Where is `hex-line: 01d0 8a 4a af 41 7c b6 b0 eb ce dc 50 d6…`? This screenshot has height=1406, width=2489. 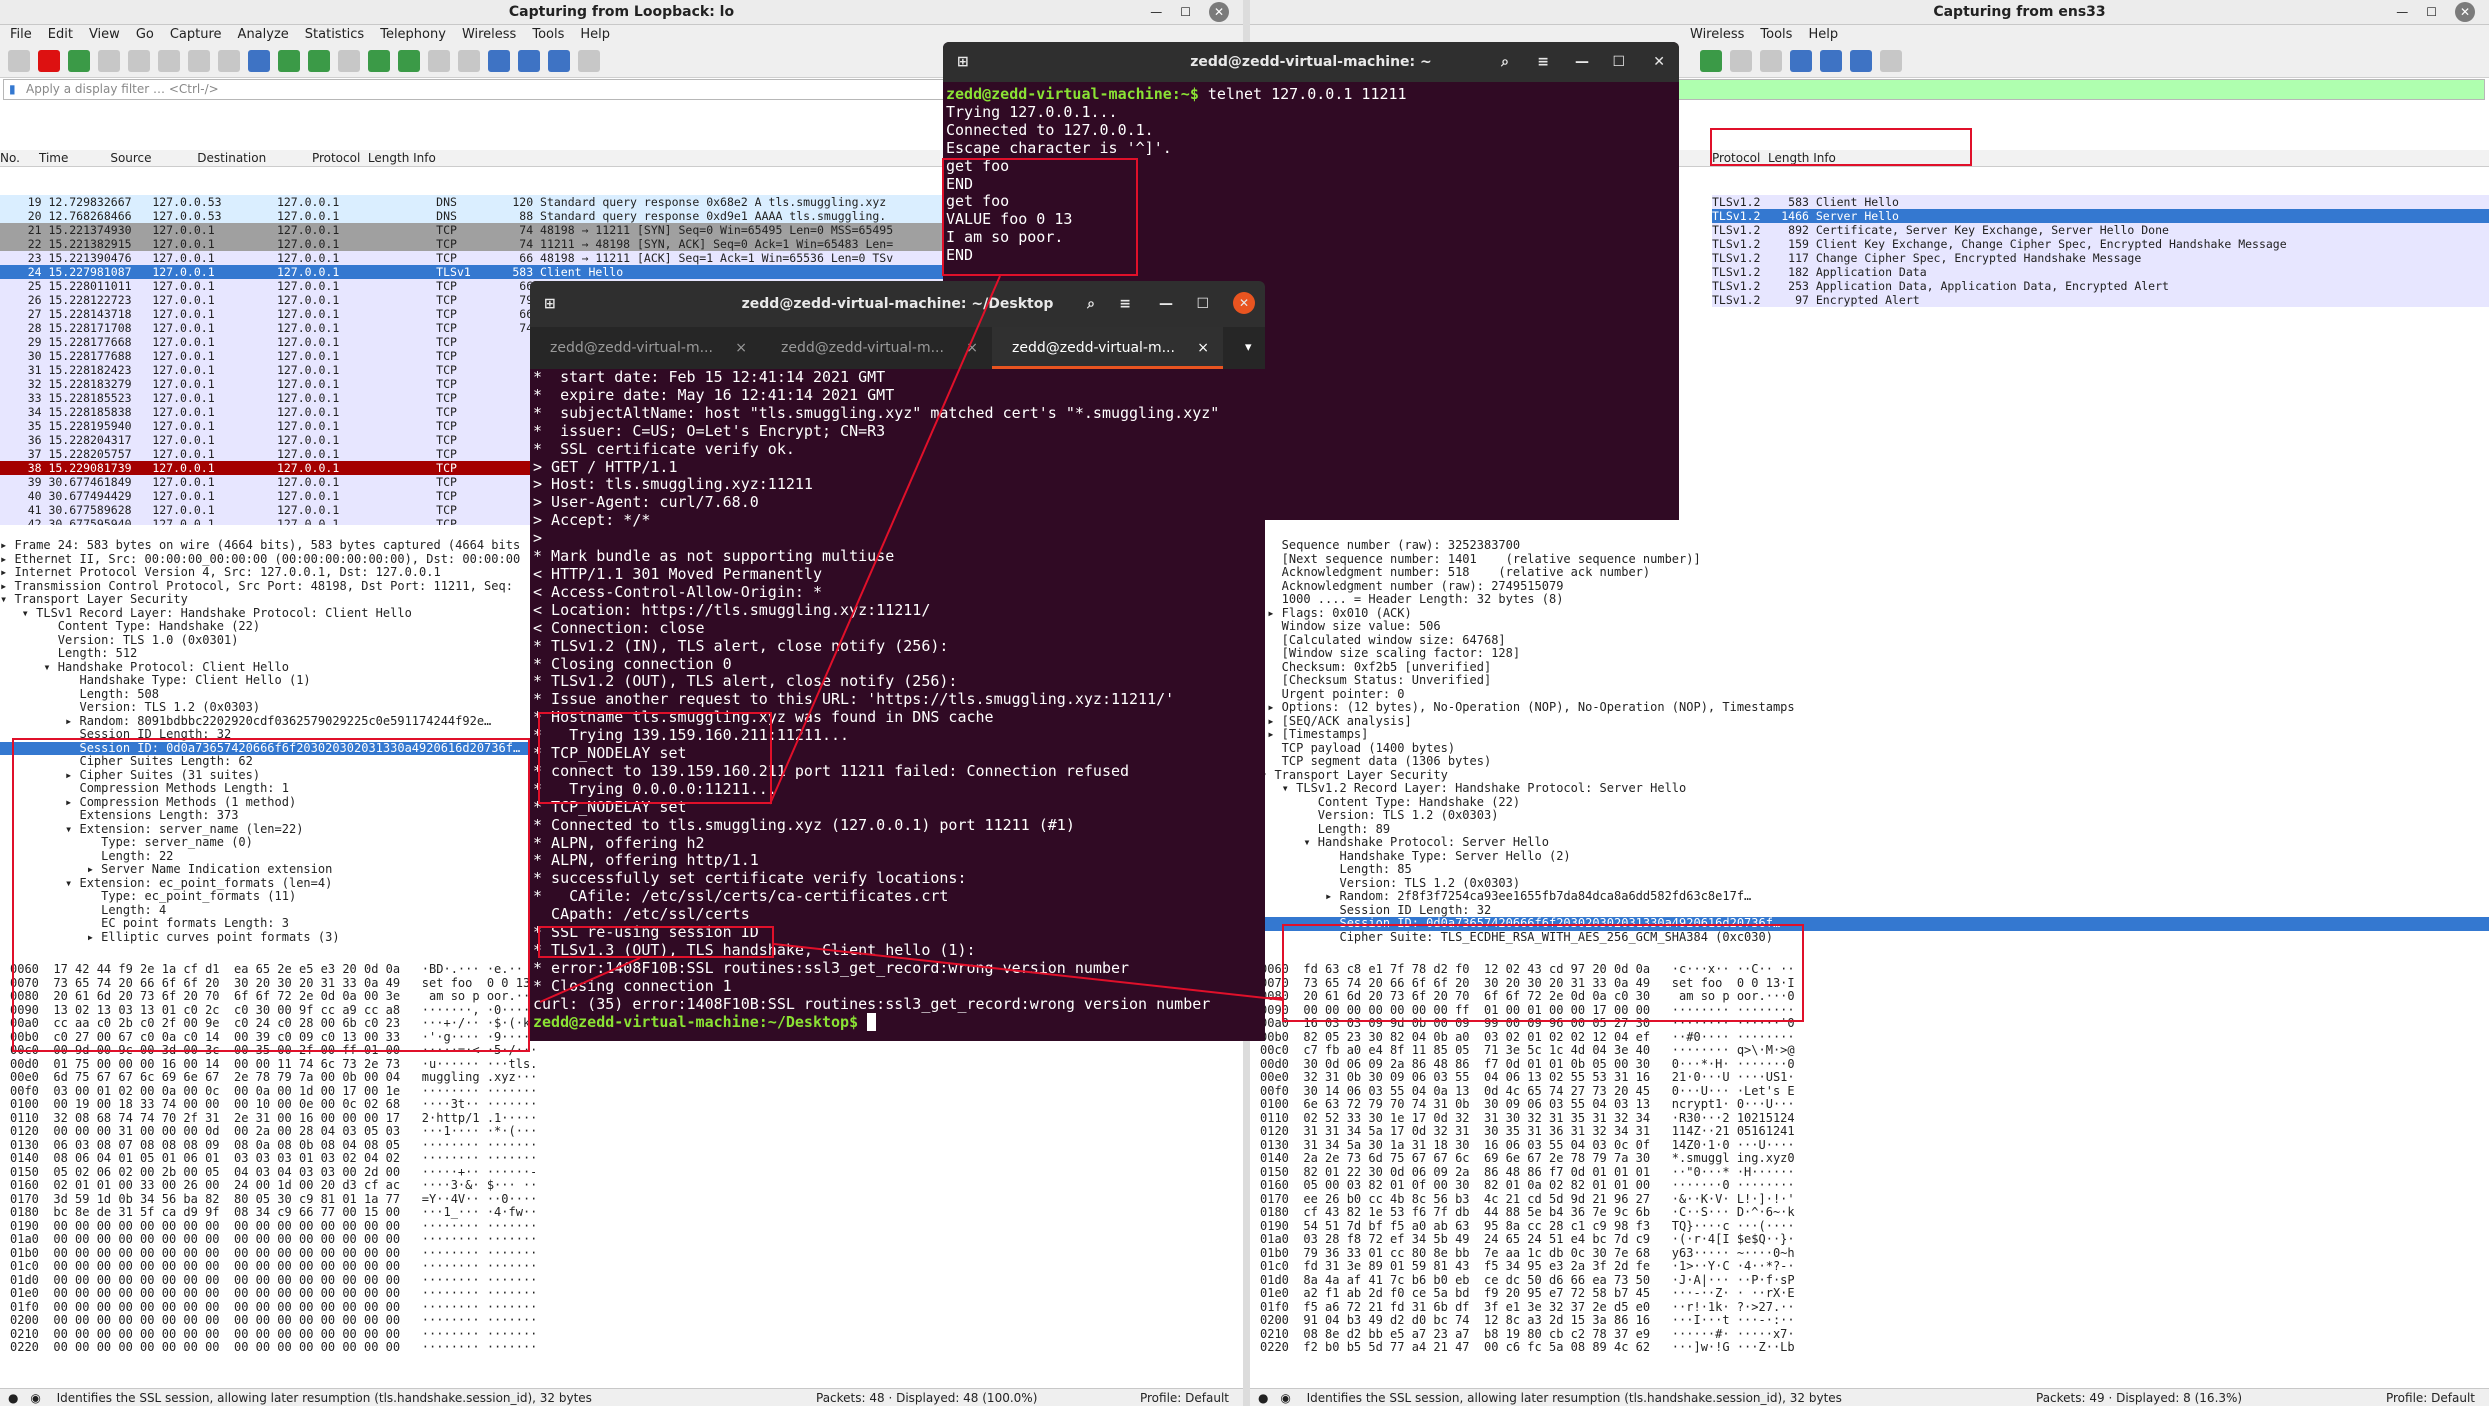
hex-line: 01d0 8a 4a af 41 7c b6 b0 eb ce dc 50 d6… is located at coordinates (1874, 1280).